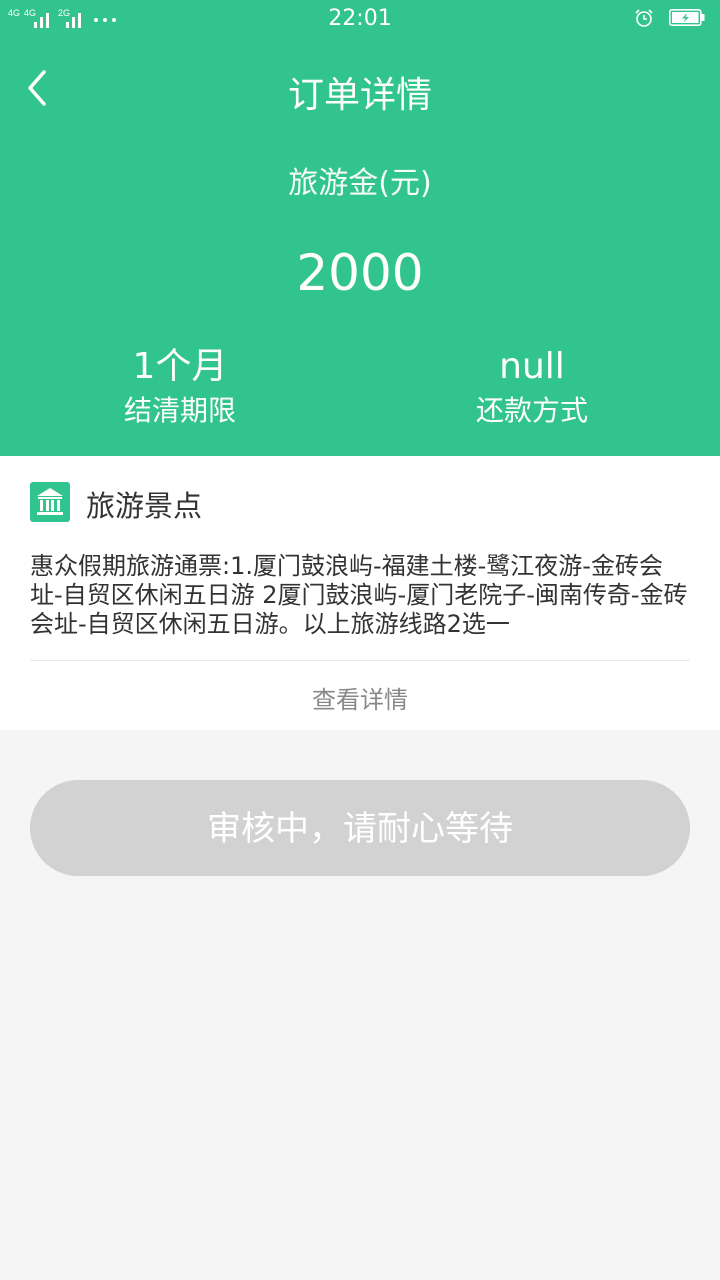  Describe the element at coordinates (180, 388) in the screenshot. I see `term-stat: 1个月 结清期限` at that location.